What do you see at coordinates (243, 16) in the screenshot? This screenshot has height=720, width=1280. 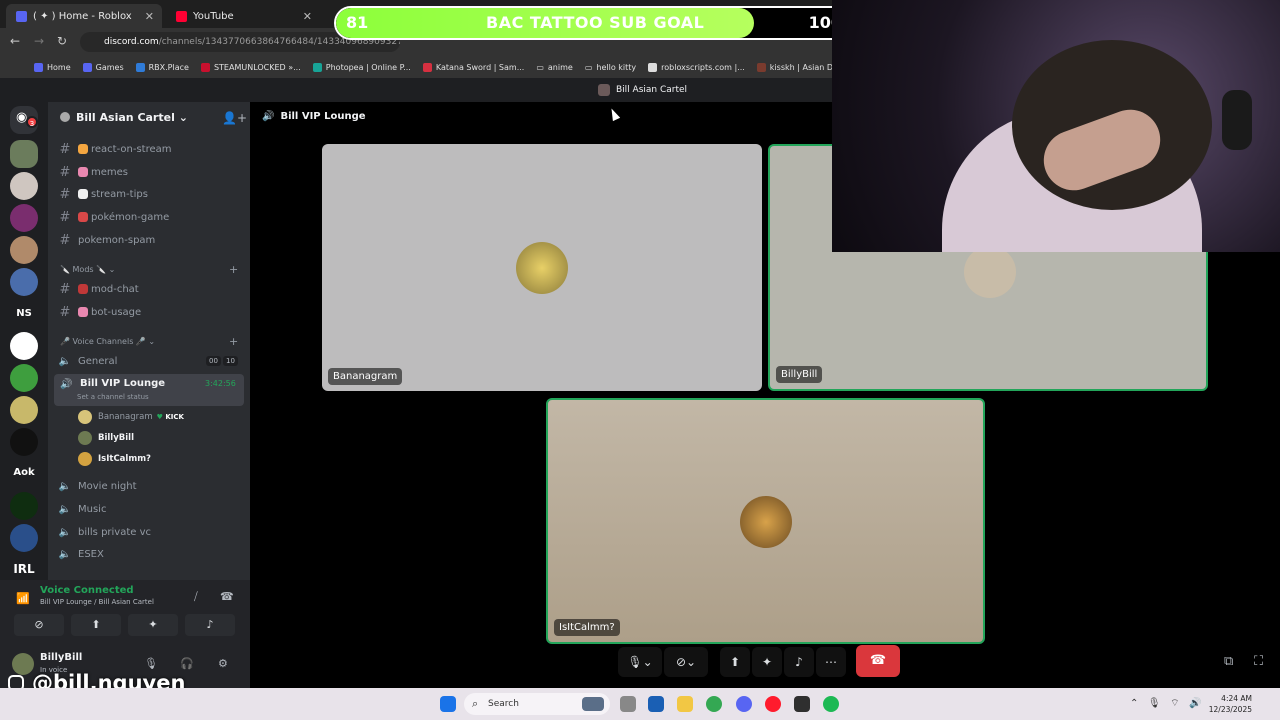 I see `tab-youtube: YouTube ✕` at bounding box center [243, 16].